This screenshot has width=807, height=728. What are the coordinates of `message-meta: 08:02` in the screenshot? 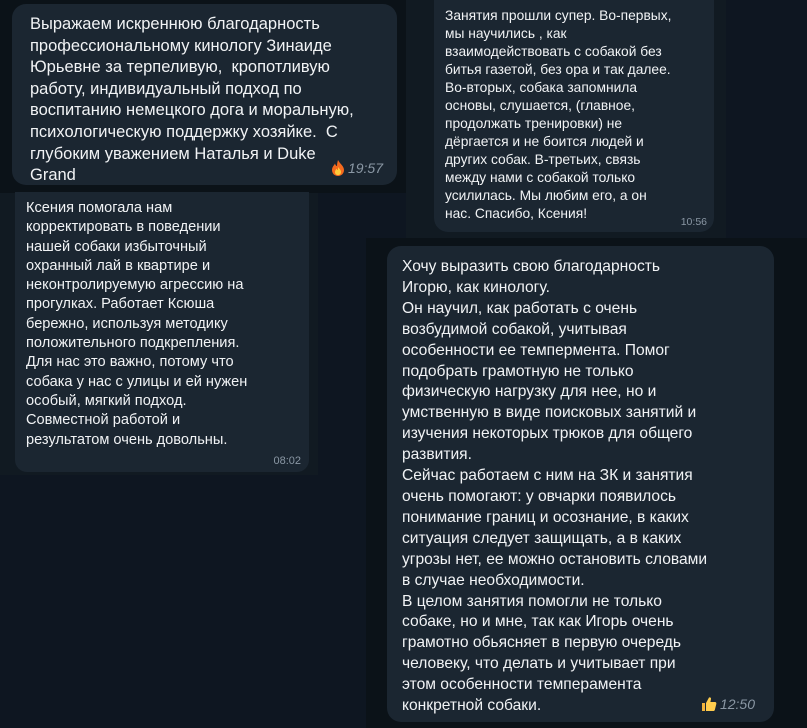 It's located at (287, 461).